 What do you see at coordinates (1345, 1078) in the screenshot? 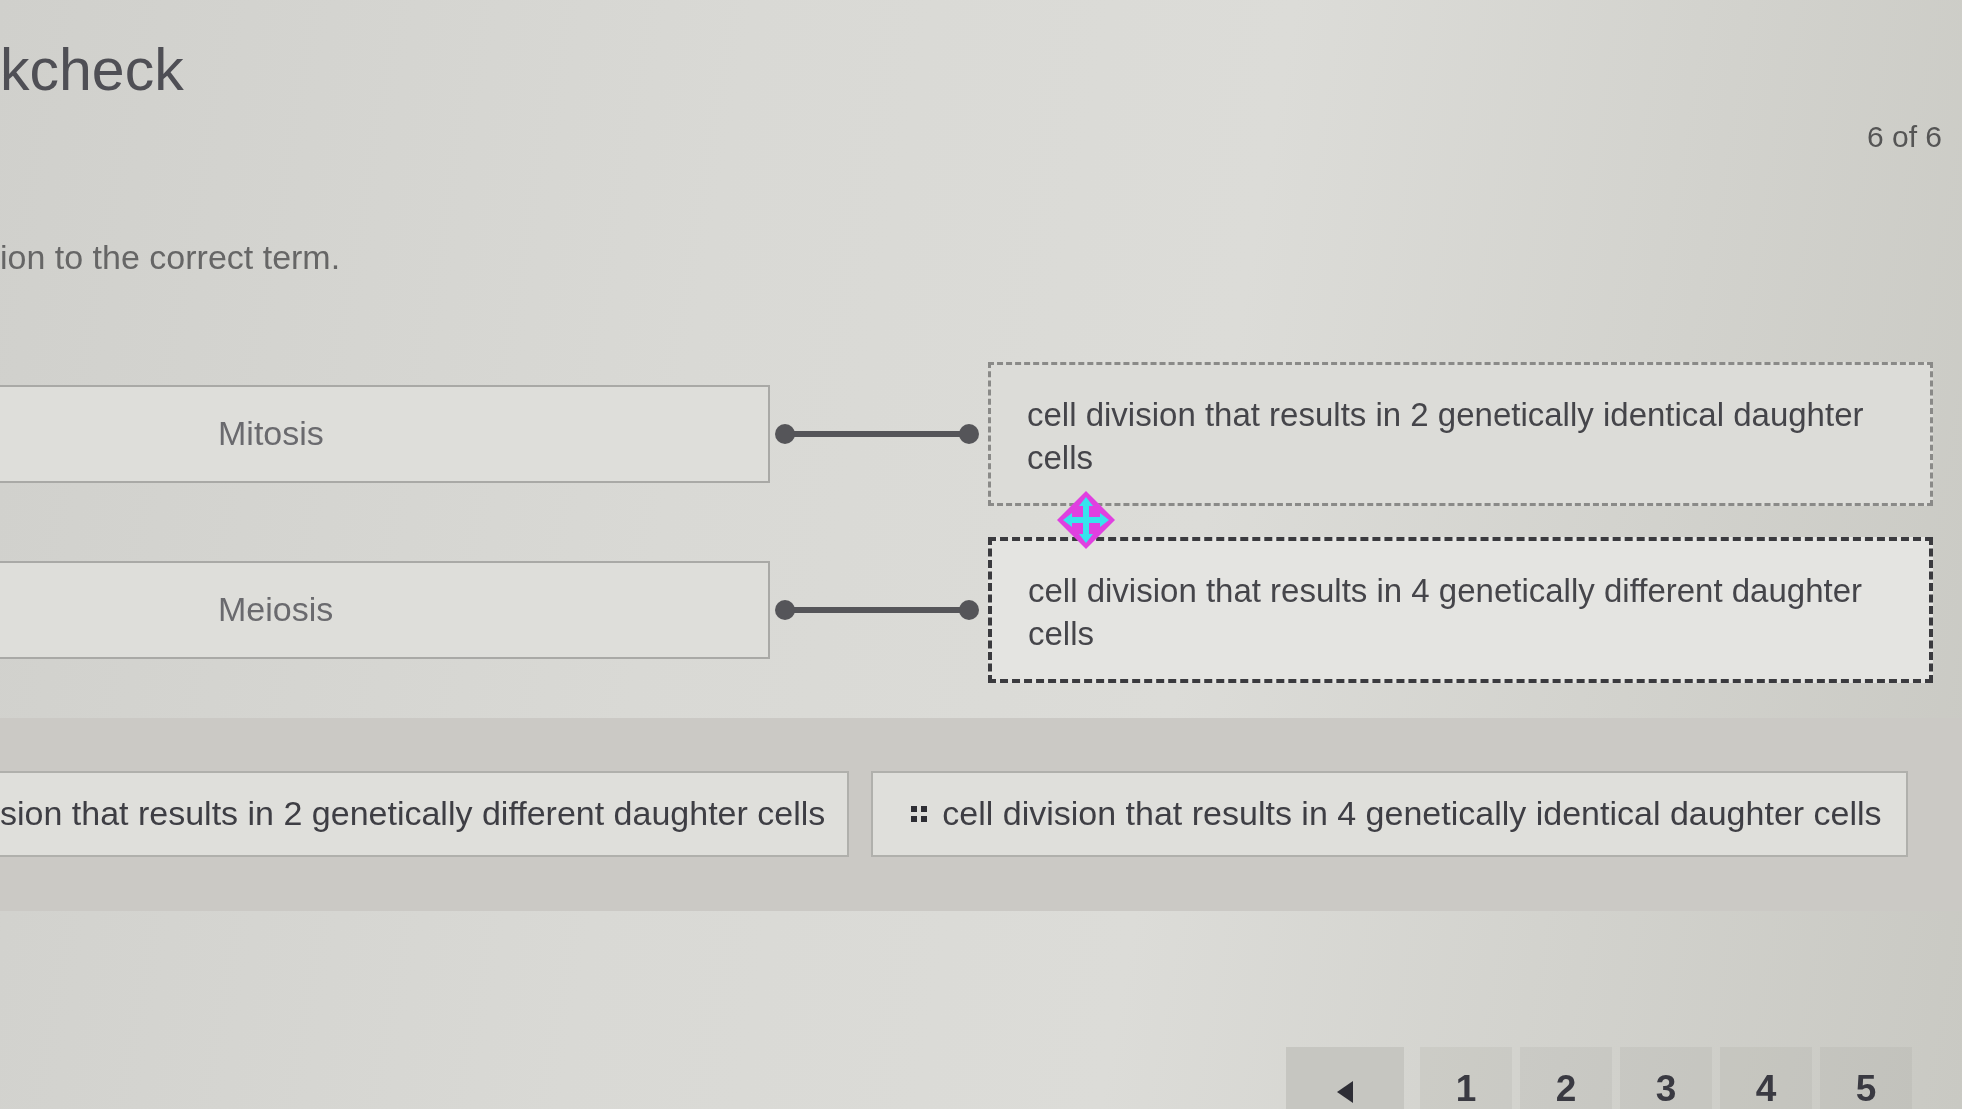
I see `previous-page-button` at bounding box center [1345, 1078].